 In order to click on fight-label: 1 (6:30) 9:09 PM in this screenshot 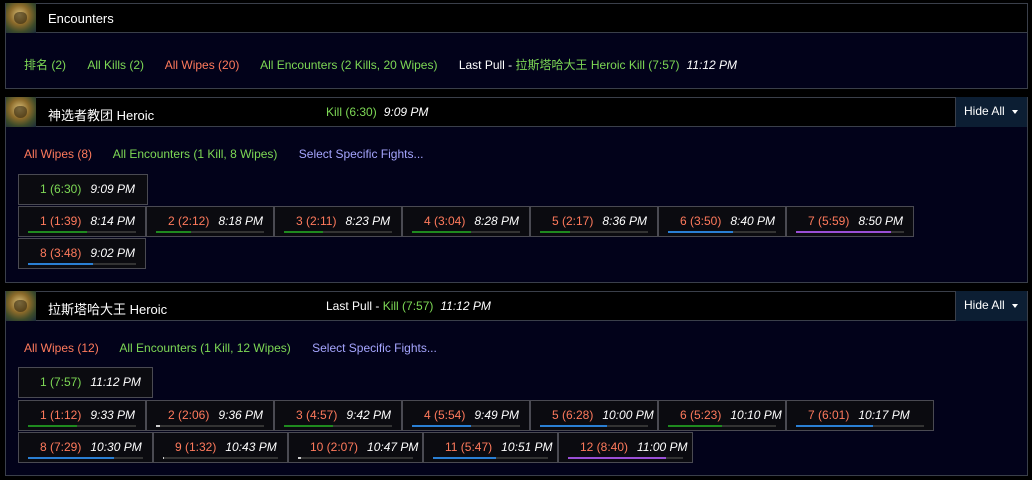, I will do `click(88, 189)`.